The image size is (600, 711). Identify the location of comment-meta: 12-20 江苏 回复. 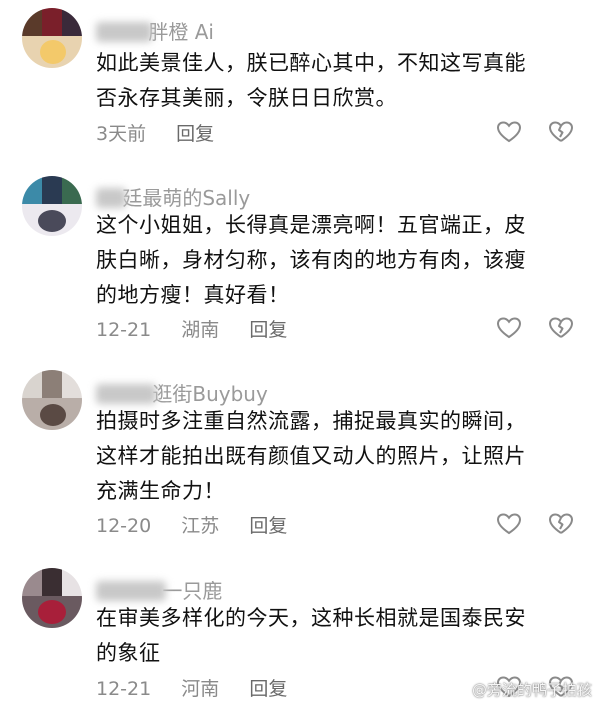
(203, 524).